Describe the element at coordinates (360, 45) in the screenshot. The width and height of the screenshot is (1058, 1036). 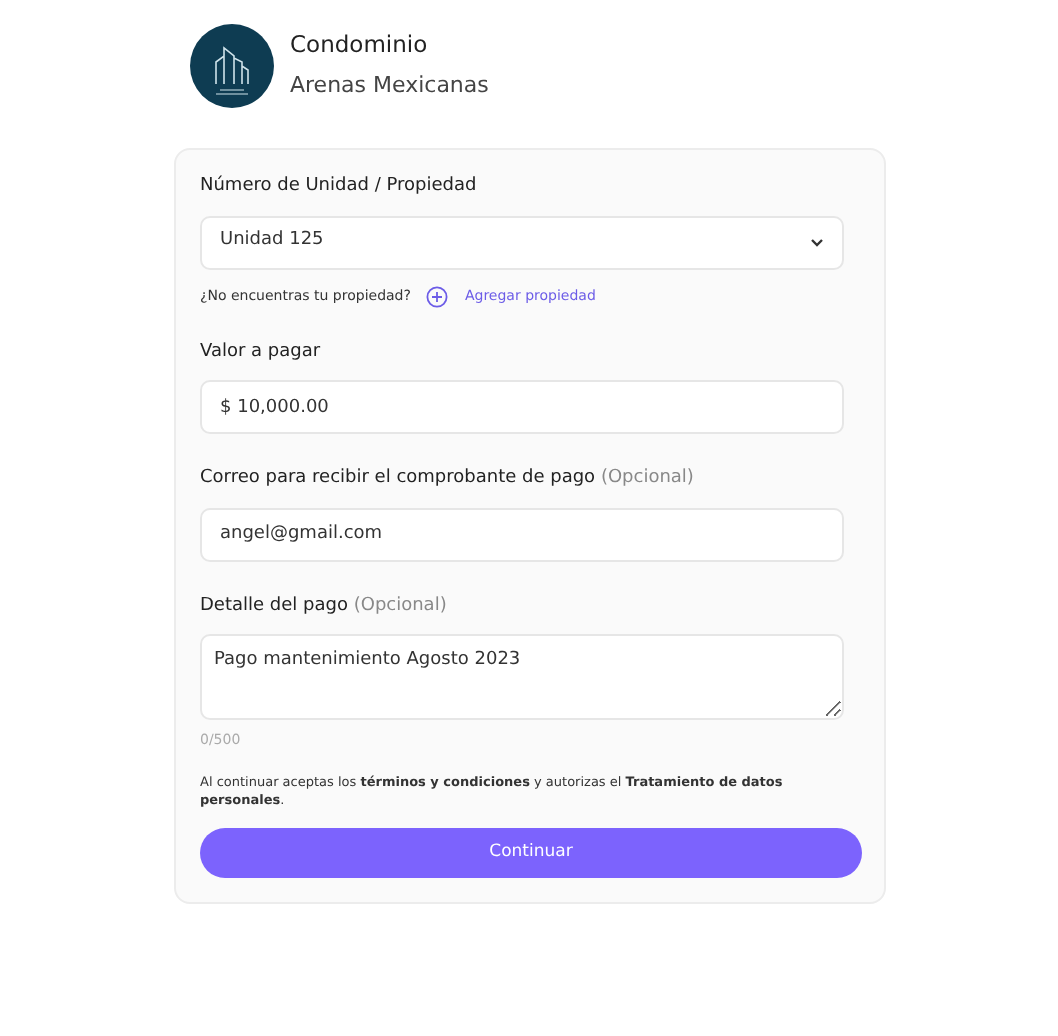
I see `header-title: Condominio` at that location.